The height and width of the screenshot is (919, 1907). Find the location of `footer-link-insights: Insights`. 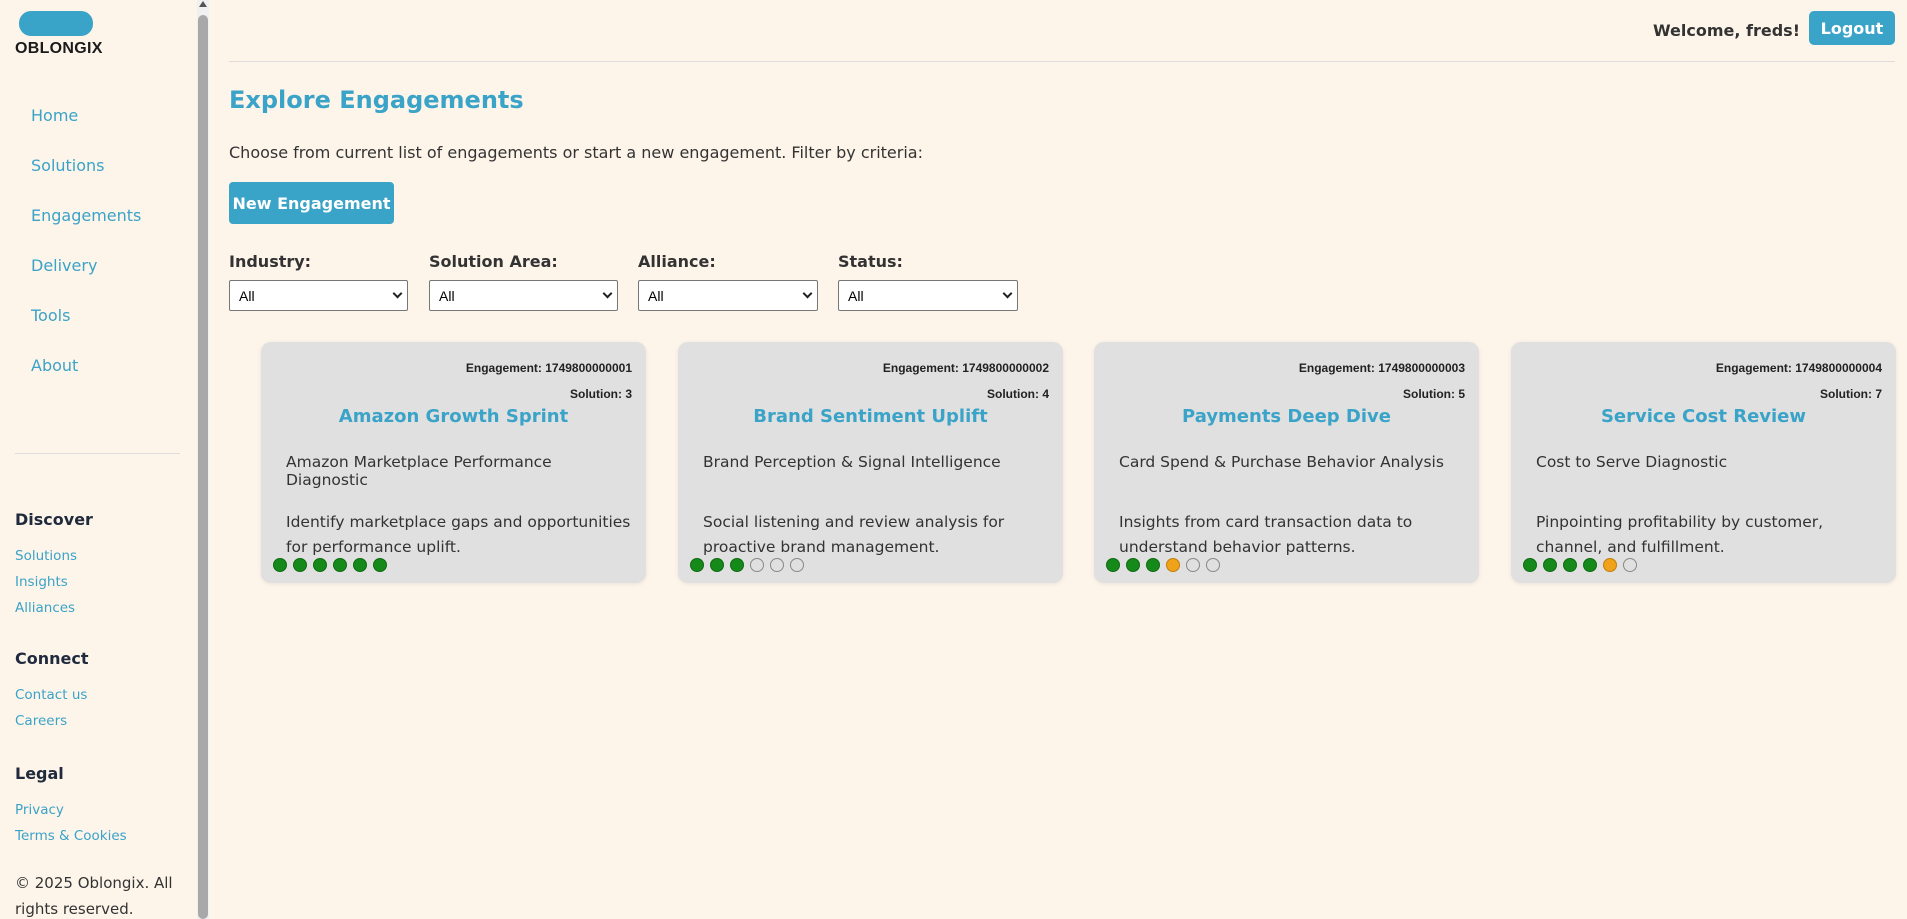

footer-link-insights: Insights is located at coordinates (54, 582).